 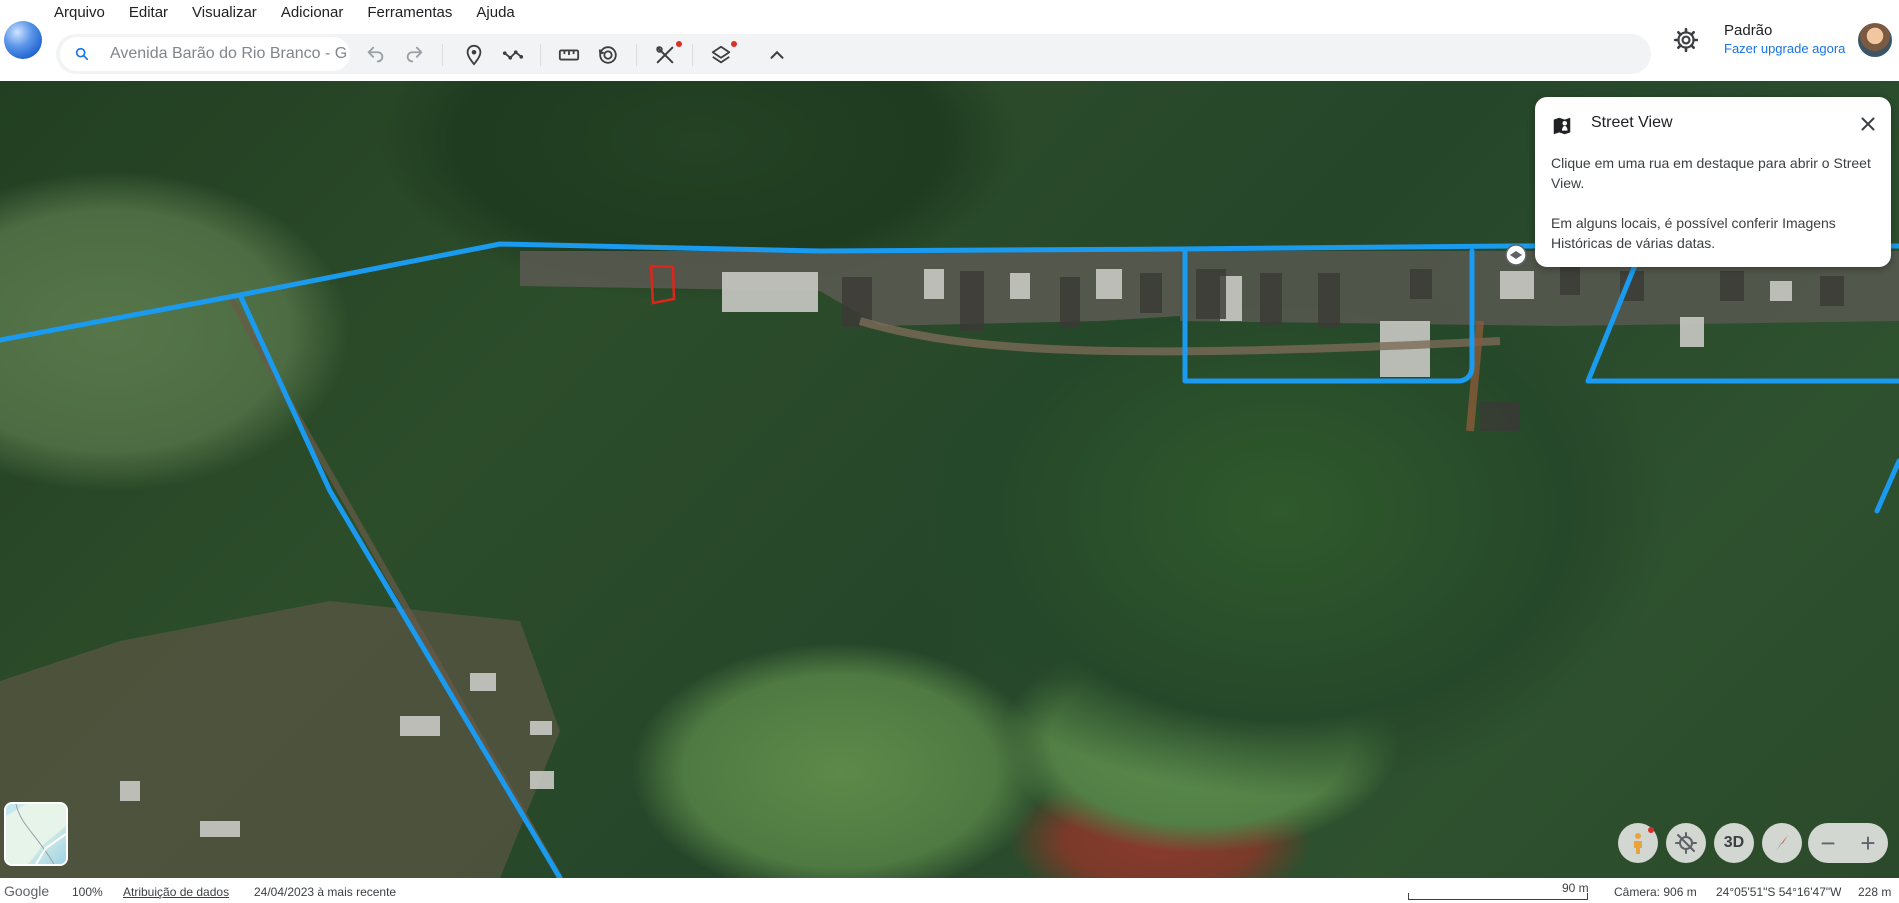 I want to click on zoom-control: − +, so click(x=1848, y=843).